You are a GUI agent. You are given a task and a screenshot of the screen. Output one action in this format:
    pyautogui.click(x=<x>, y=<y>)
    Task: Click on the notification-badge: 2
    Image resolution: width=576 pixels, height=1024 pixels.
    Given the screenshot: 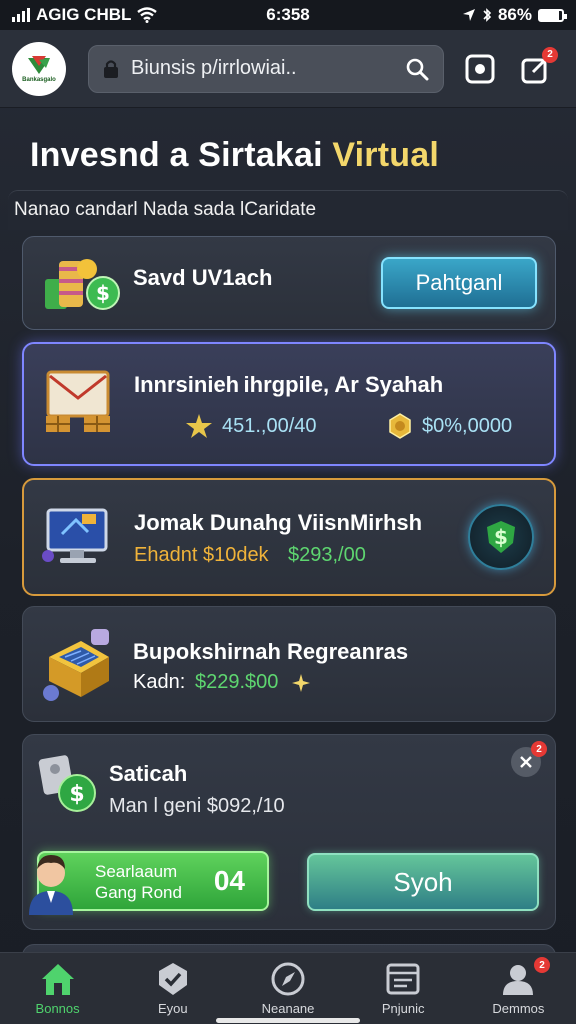 What is the action you would take?
    pyautogui.click(x=550, y=54)
    